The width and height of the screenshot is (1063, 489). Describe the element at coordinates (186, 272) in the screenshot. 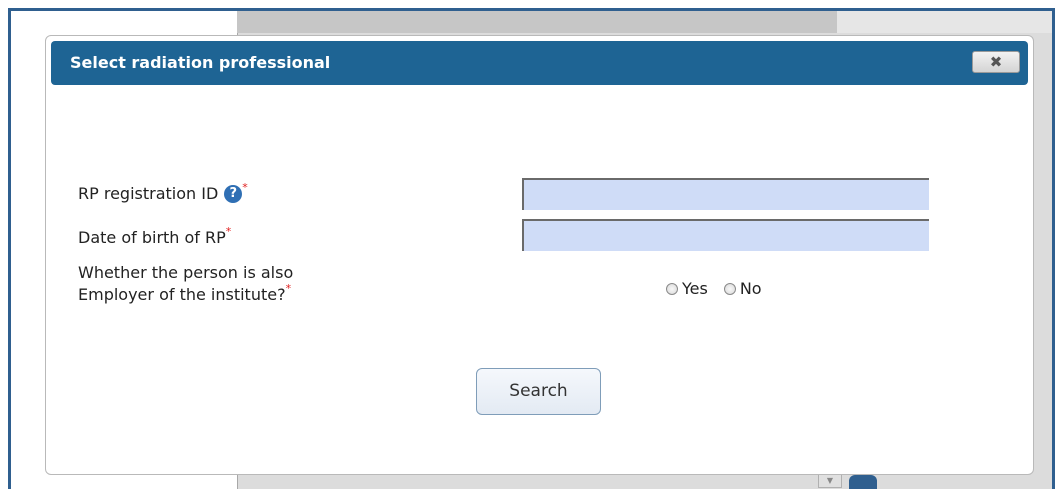

I see `employer-question-line1: Whether the person is also` at that location.